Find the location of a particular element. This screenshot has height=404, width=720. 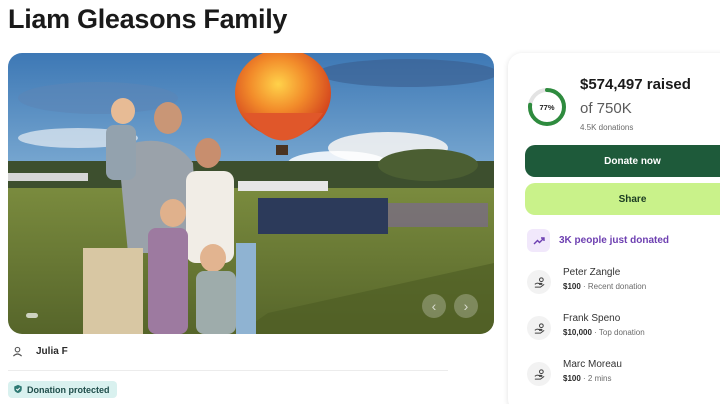

goal-amount: of 750K is located at coordinates (606, 108).